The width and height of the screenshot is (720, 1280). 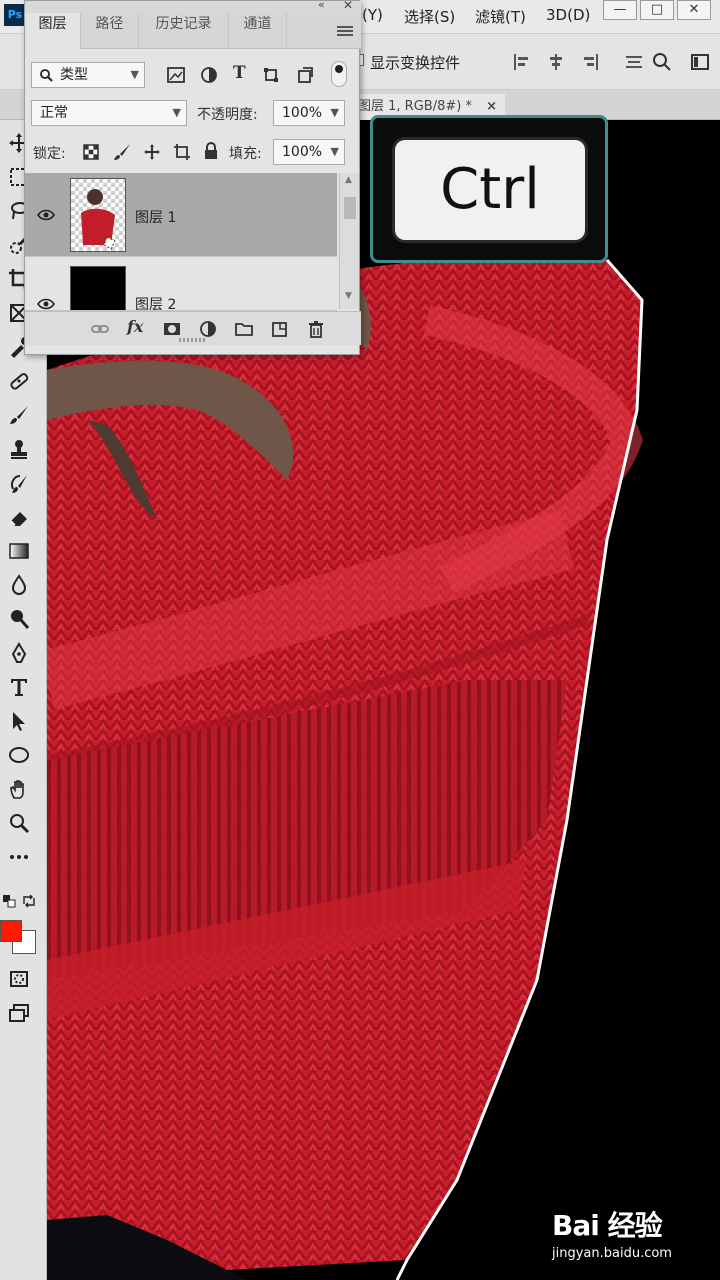 I want to click on show-transform-label: 显示变换控件, so click(x=415, y=63).